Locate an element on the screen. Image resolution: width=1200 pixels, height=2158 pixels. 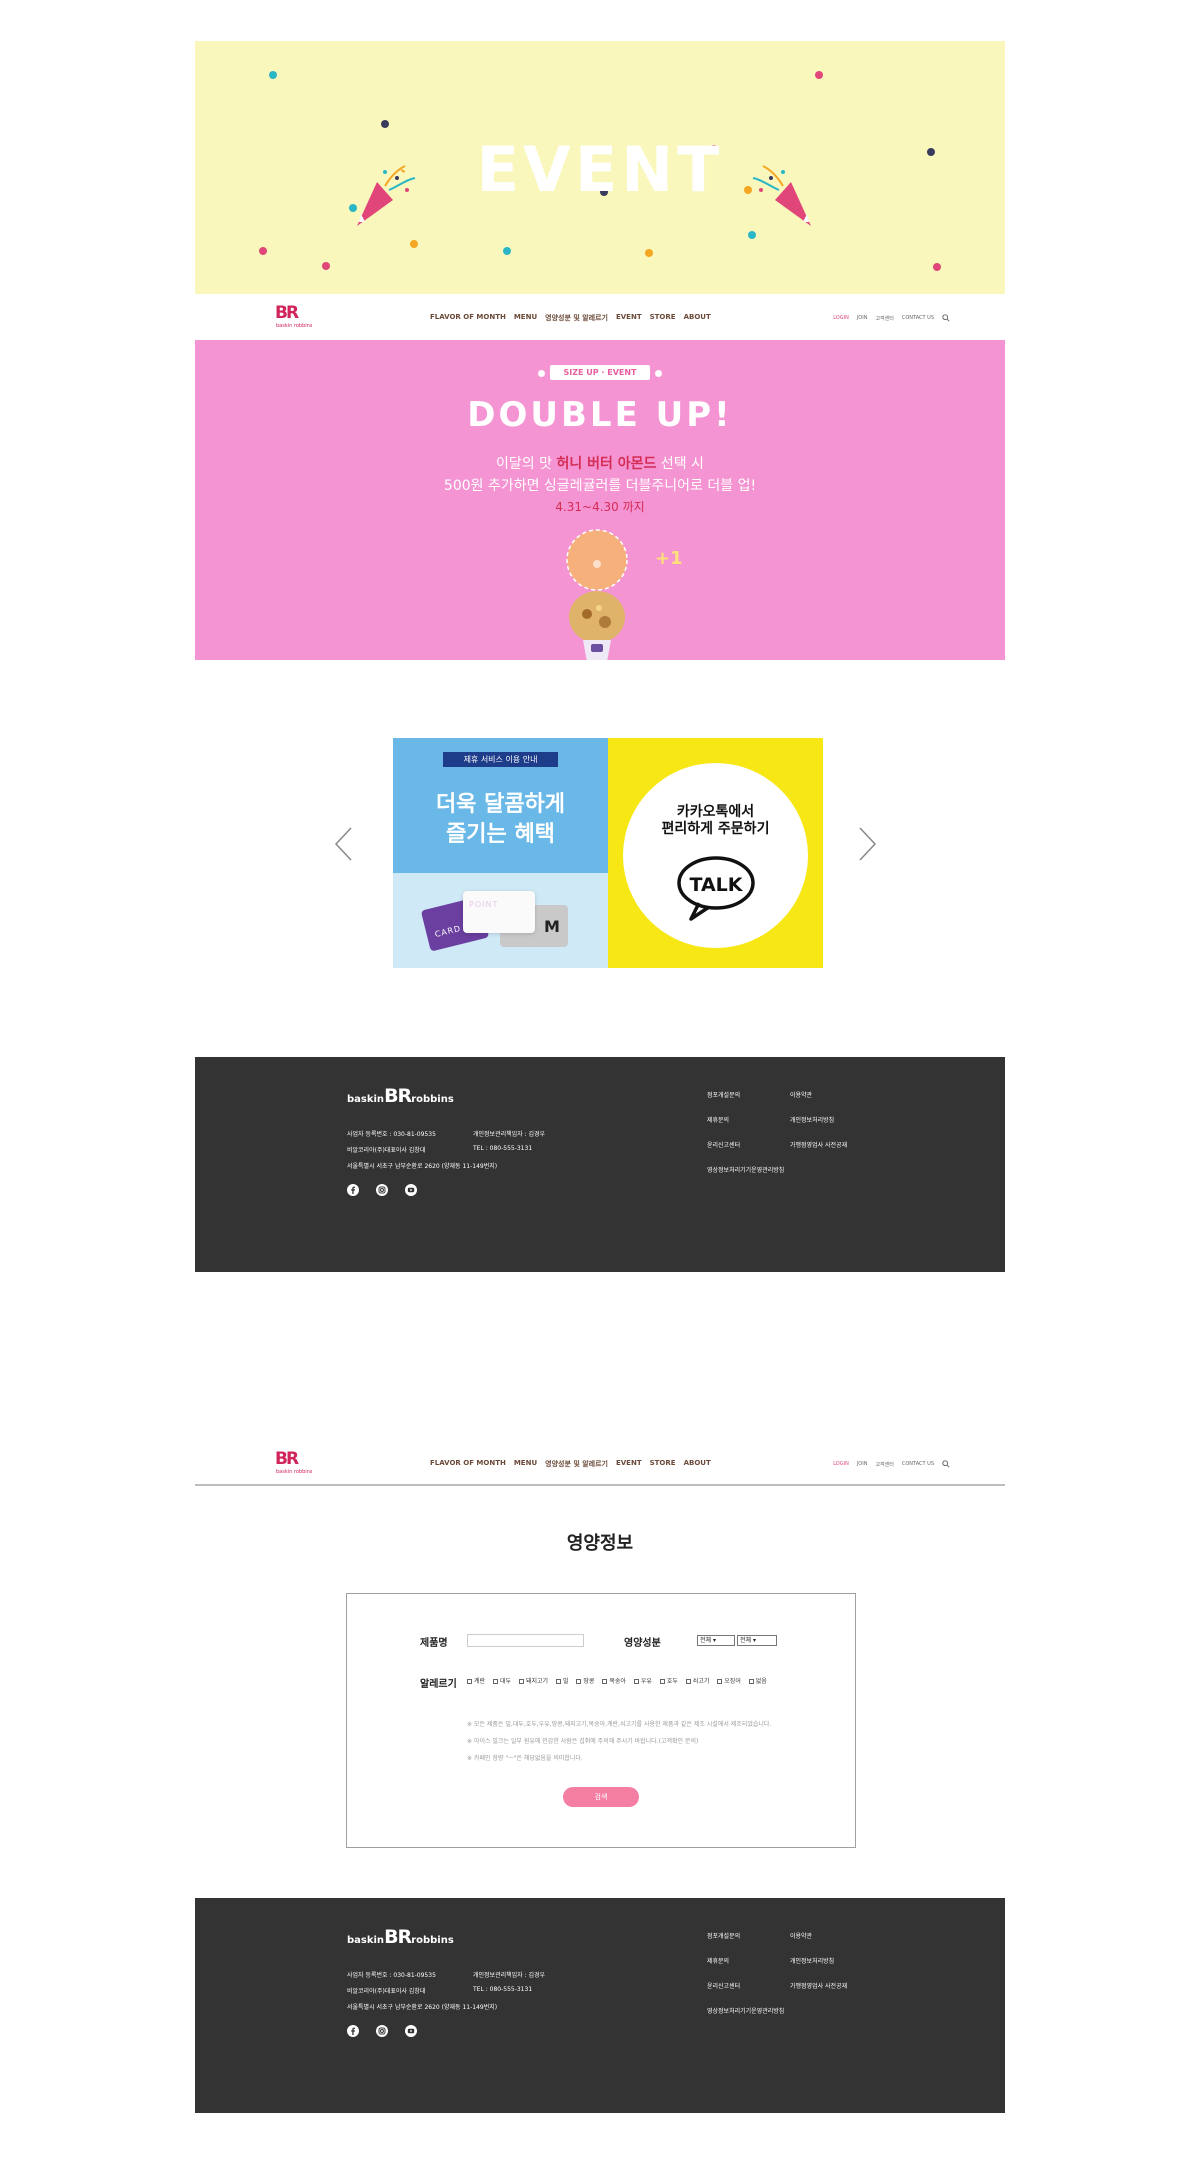
allergy-option: 대두 is located at coordinates (501, 1681).